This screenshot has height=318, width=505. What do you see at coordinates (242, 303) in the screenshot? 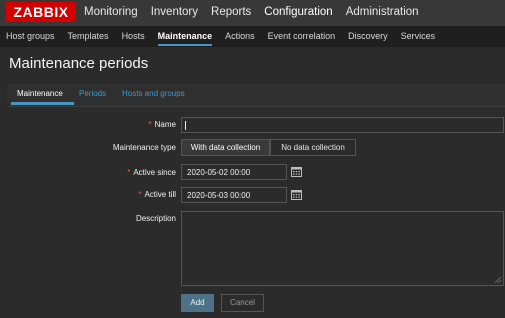
I see `cancel-button: Cancel` at bounding box center [242, 303].